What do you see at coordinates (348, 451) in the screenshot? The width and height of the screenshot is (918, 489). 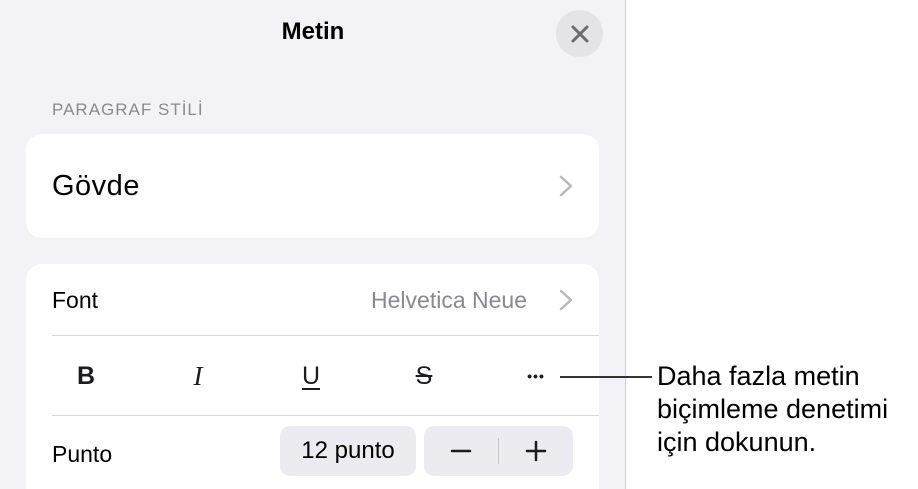 I see `font-size-field: 12 punto` at bounding box center [348, 451].